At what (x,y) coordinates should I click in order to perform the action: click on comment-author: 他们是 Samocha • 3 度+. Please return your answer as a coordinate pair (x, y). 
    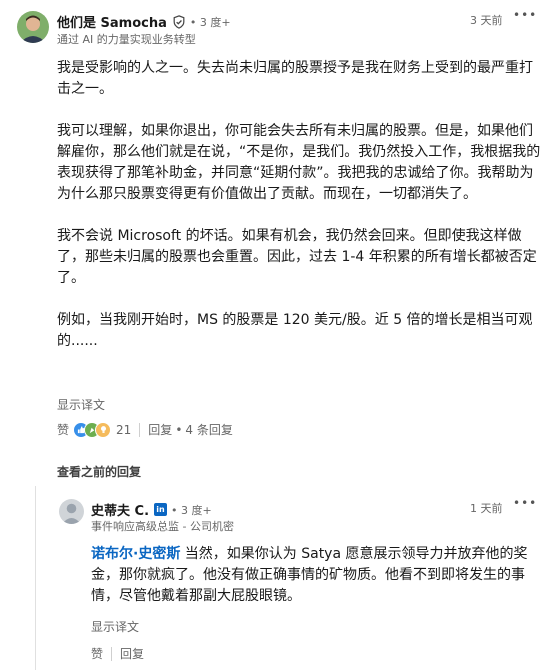
    Looking at the image, I should click on (144, 21).